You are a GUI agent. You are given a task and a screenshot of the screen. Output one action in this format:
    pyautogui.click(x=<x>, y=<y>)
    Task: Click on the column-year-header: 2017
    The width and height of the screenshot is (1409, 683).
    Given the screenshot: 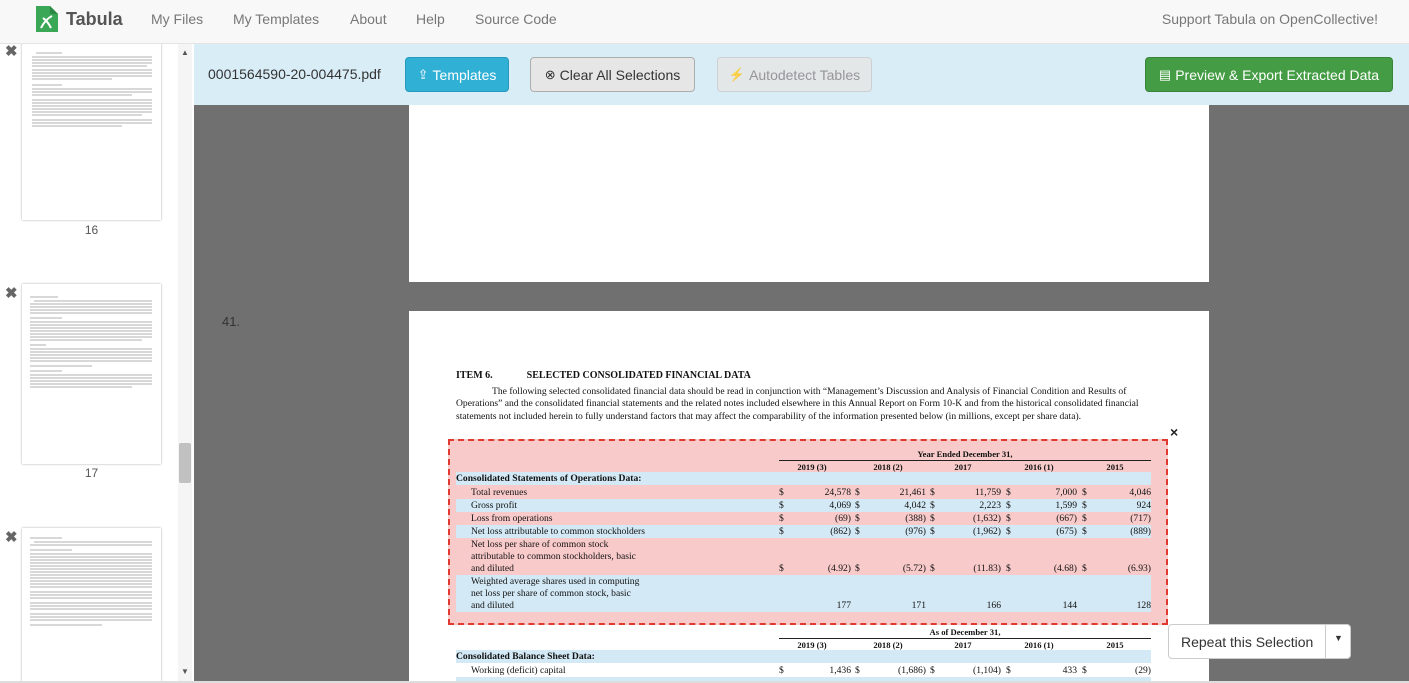 What is the action you would take?
    pyautogui.click(x=963, y=467)
    